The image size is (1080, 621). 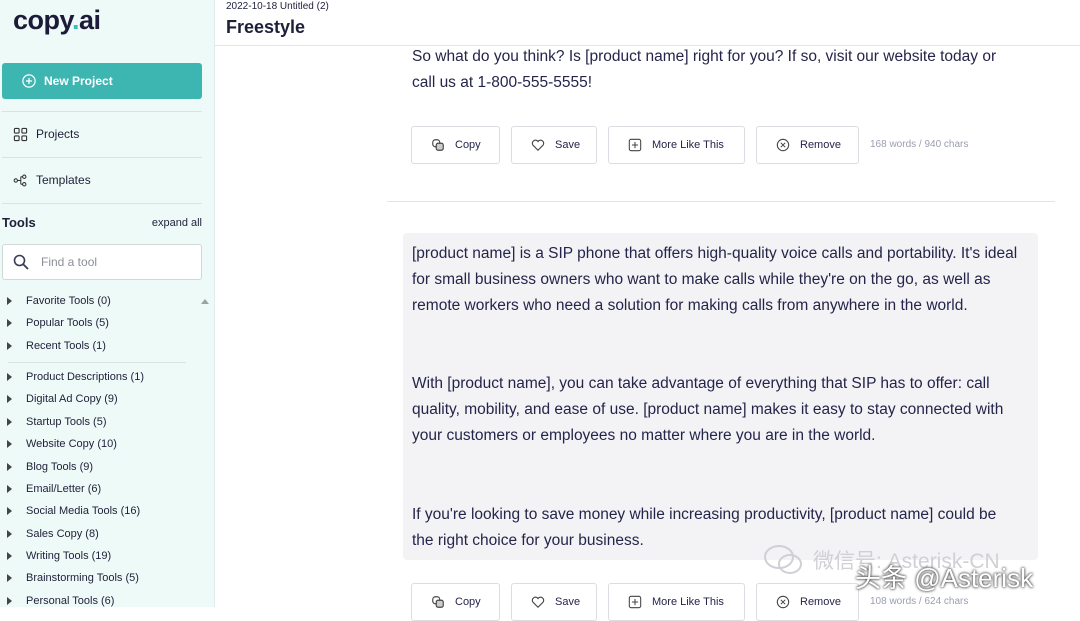 What do you see at coordinates (21, 262) in the screenshot?
I see `search-icon` at bounding box center [21, 262].